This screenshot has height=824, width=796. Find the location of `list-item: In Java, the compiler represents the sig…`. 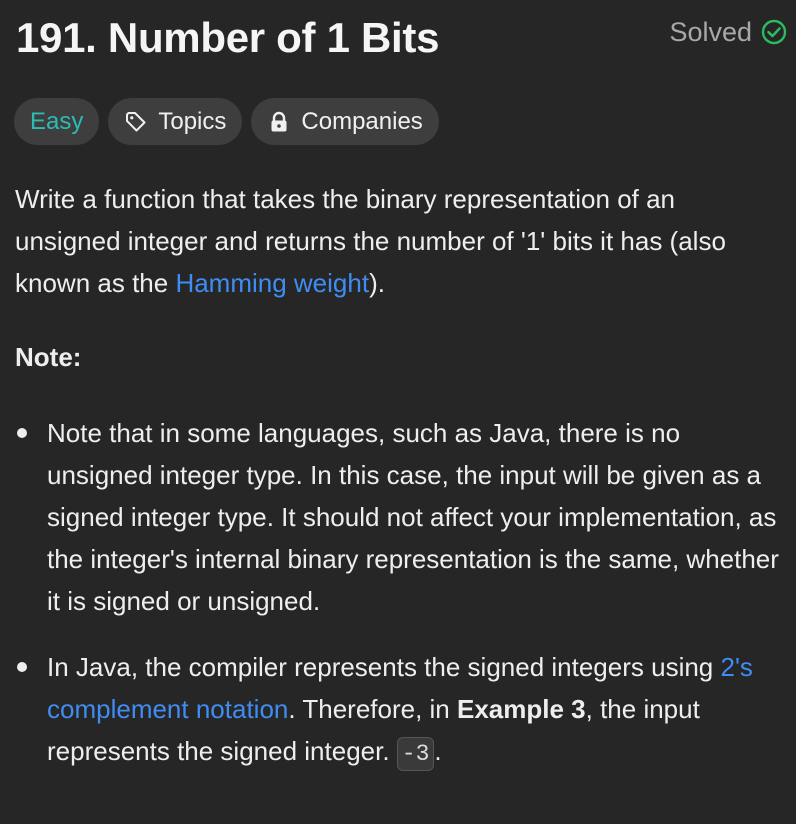

list-item: In Java, the compiler represents the sig… is located at coordinates (400, 709).